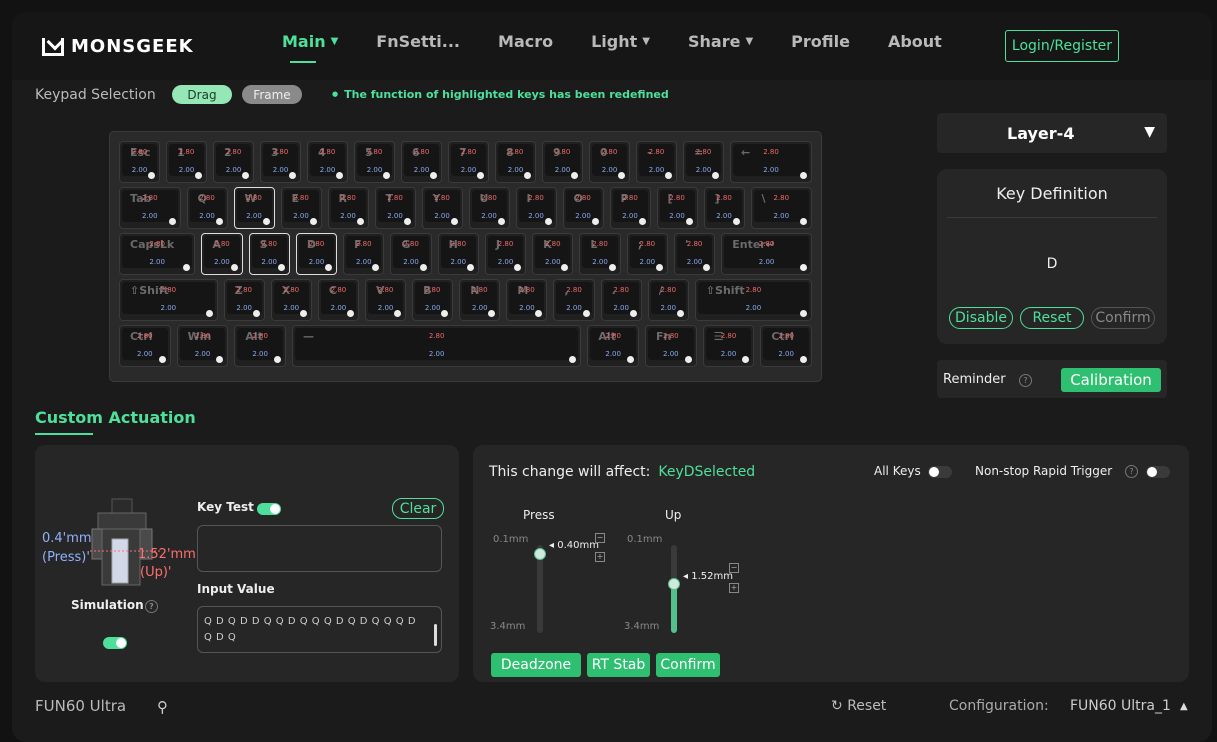 This screenshot has height=742, width=1217. I want to click on key-2-9: L 2.80 2.00, so click(600, 254).